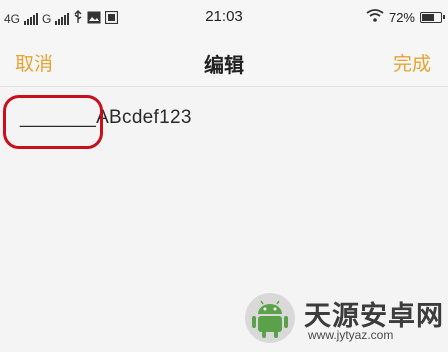 This screenshot has height=352, width=448. What do you see at coordinates (375, 17) in the screenshot?
I see `wifi-icon` at bounding box center [375, 17].